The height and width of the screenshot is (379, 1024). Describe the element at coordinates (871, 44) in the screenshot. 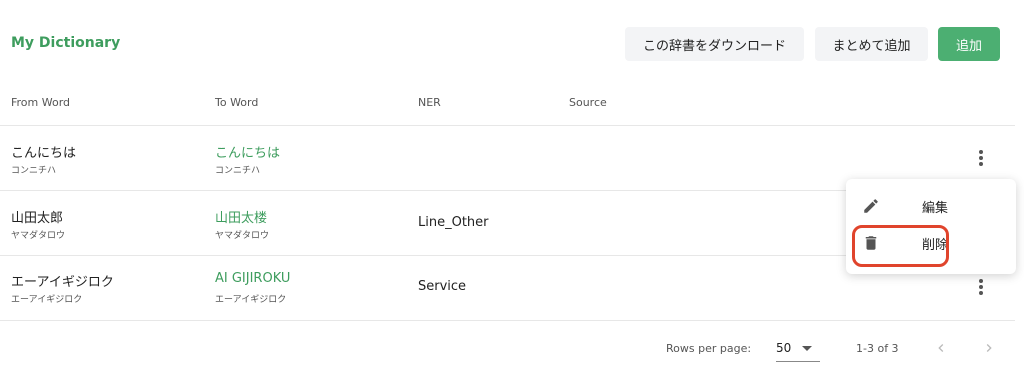

I see `bulk-add-button: まとめて追加` at that location.